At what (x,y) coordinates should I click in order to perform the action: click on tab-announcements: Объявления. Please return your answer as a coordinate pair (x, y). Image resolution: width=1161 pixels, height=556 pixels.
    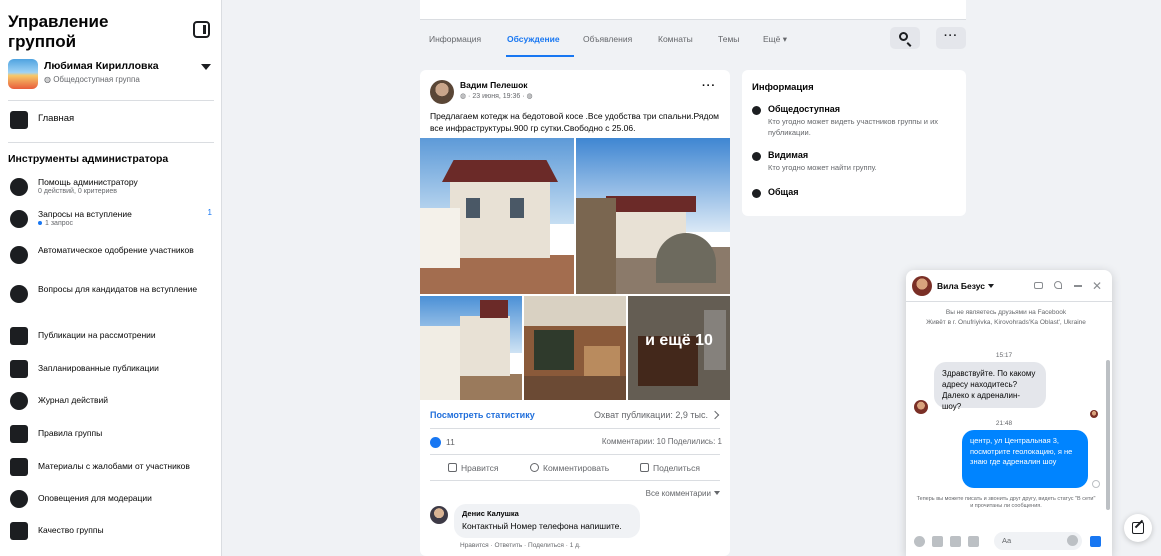
    Looking at the image, I should click on (607, 39).